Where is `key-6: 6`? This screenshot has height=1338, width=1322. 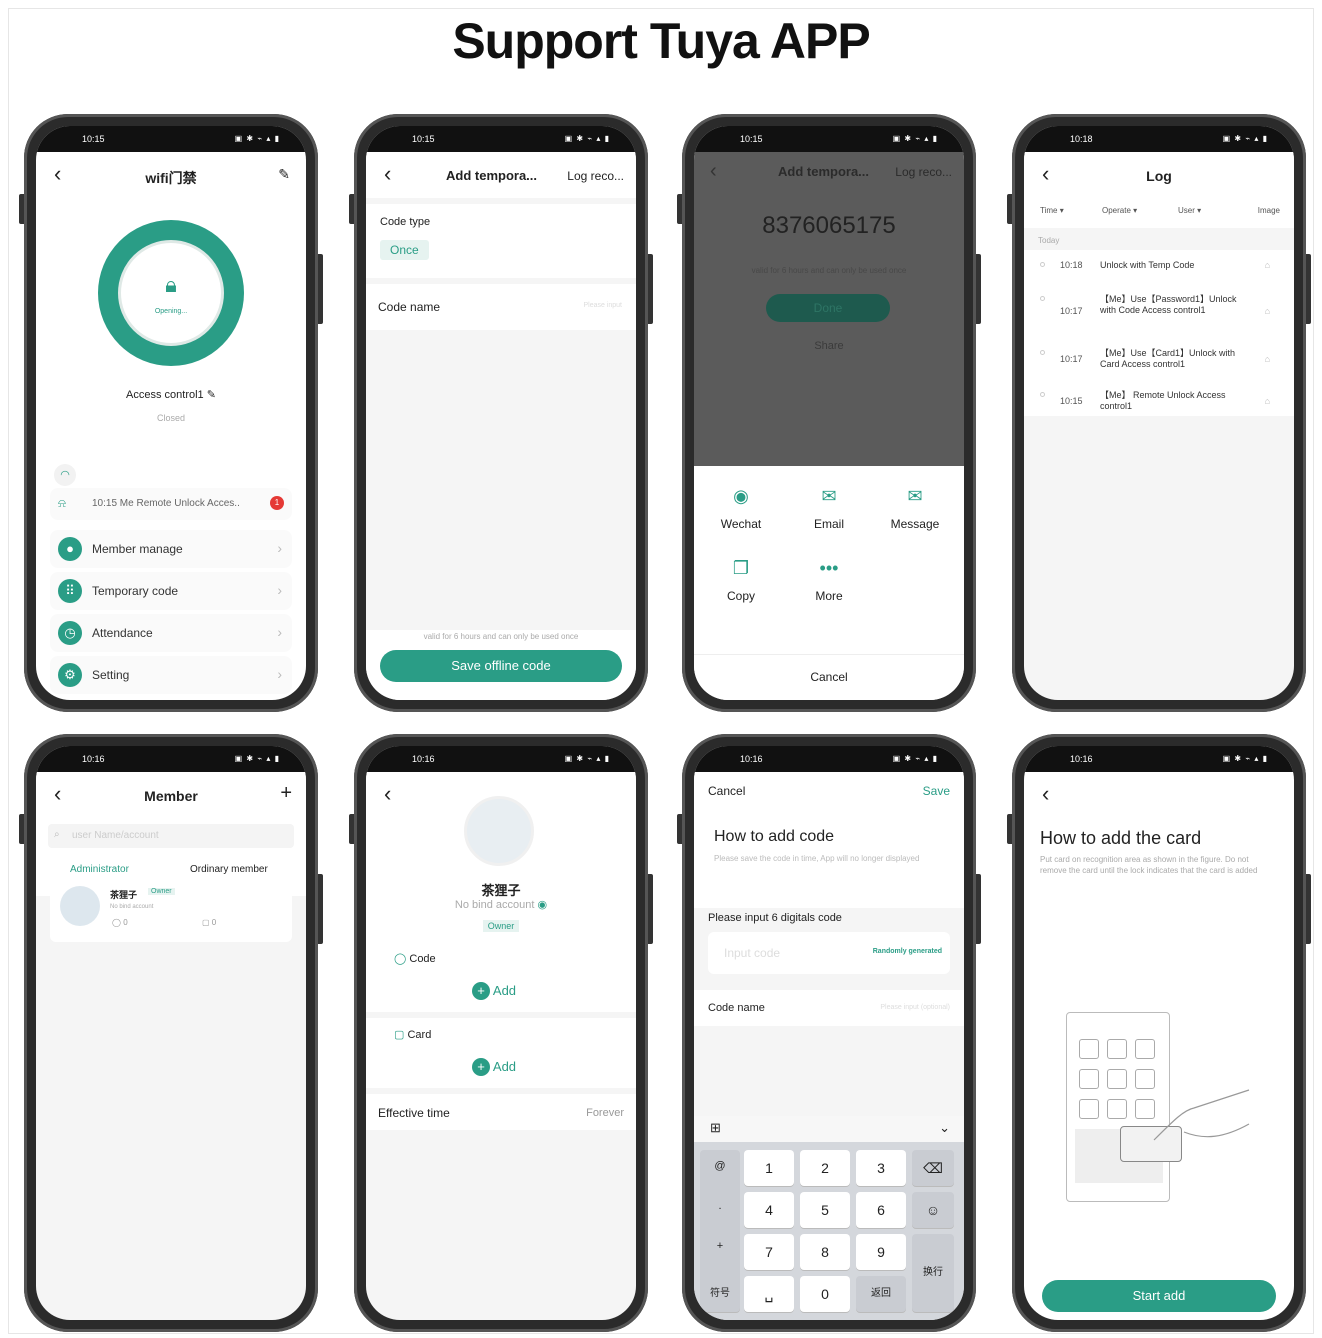 key-6: 6 is located at coordinates (881, 1210).